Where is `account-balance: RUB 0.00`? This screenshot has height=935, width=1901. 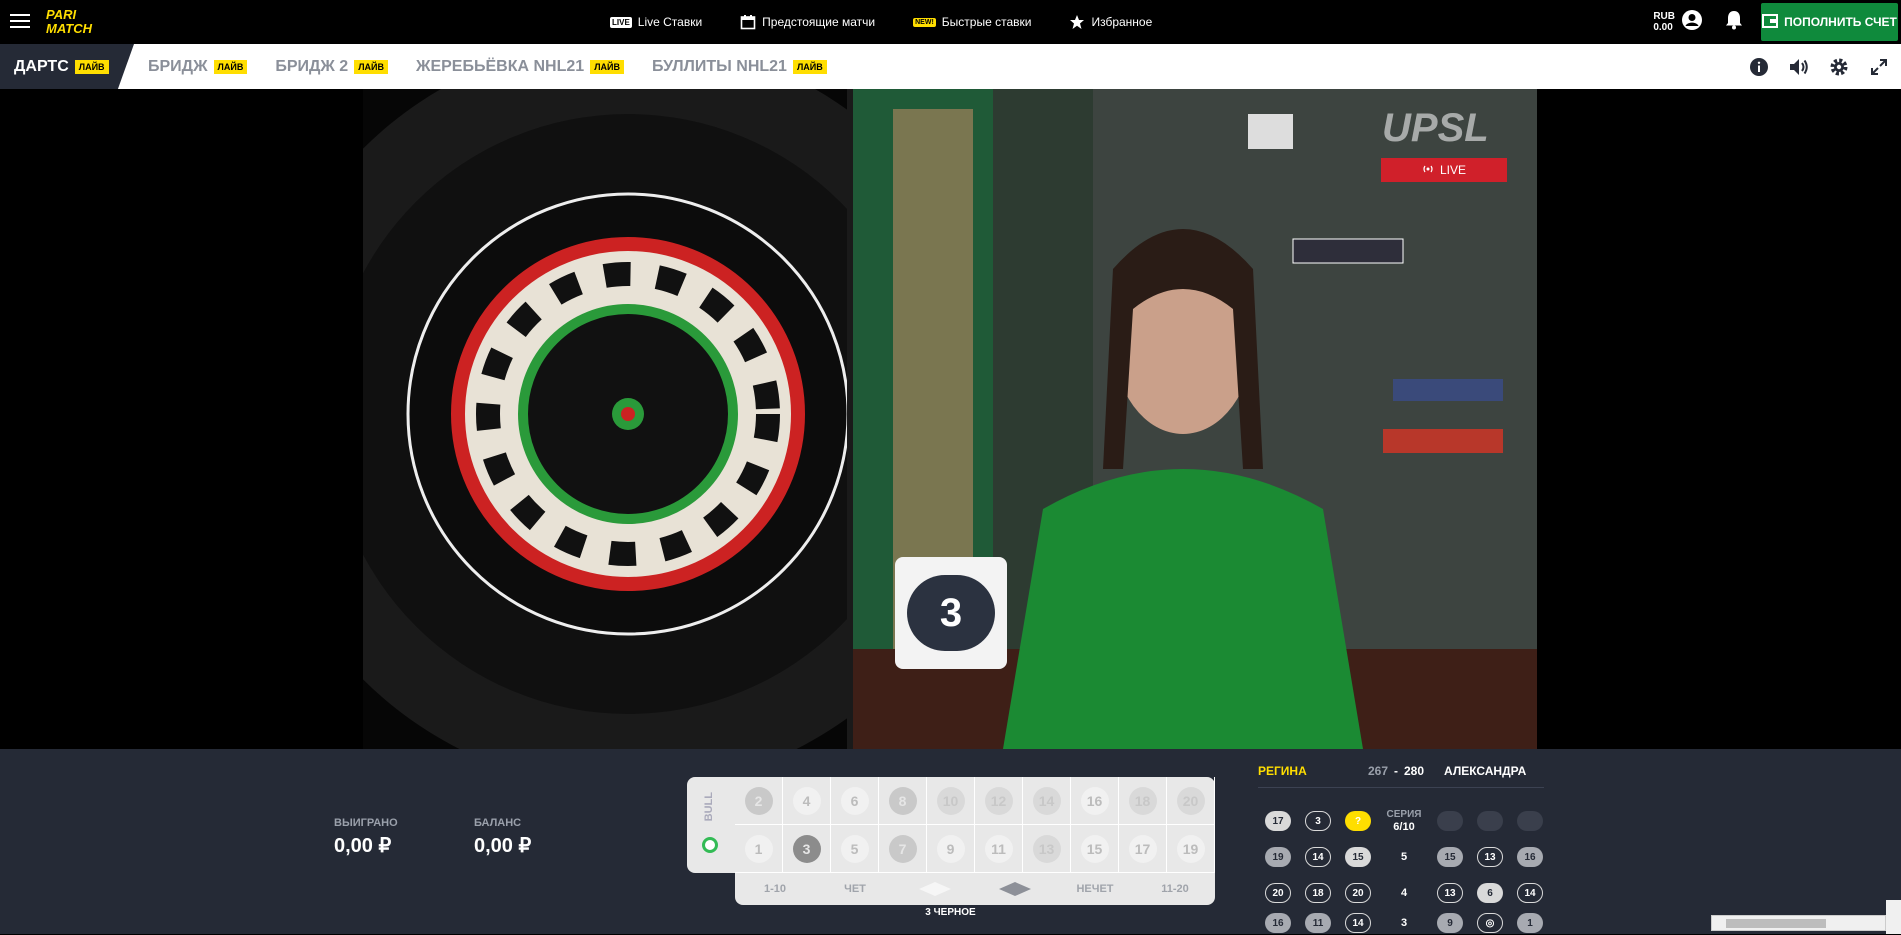 account-balance: RUB 0.00 is located at coordinates (1664, 22).